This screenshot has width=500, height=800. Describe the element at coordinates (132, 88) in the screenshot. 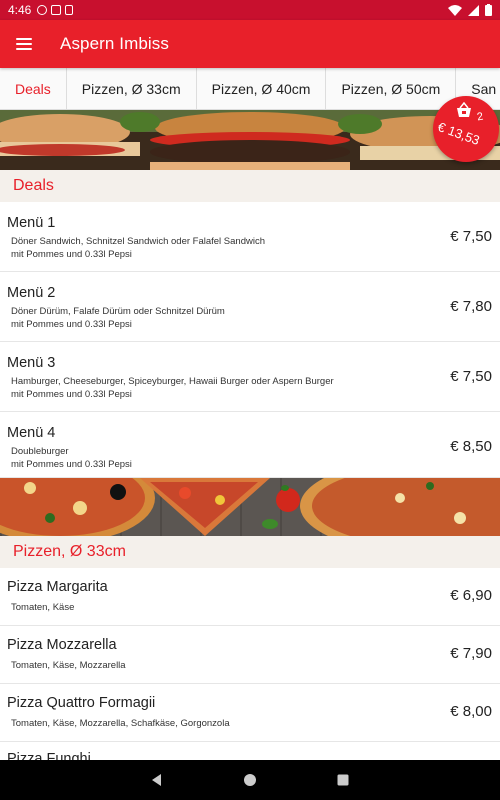

I see `tab-pizzen-33: Pizzen, Ø 33cm` at that location.